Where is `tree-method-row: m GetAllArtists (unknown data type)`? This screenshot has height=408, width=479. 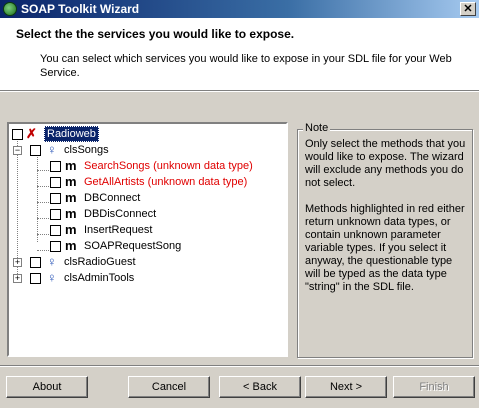 tree-method-row: m GetAllArtists (unknown data type) is located at coordinates (144, 182).